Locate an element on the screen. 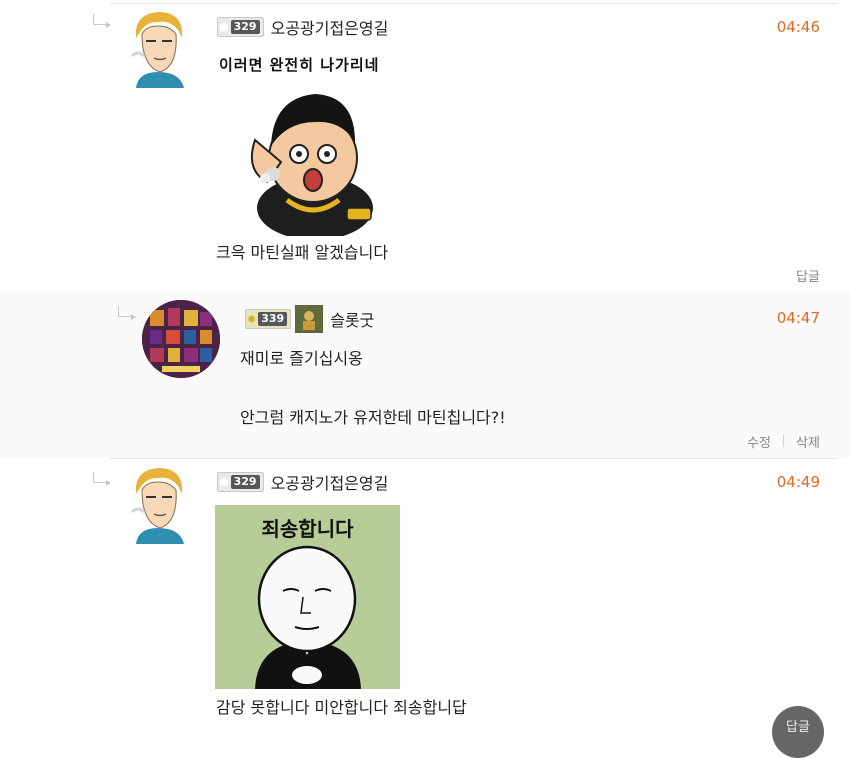  comment-text-line: 재미로 즐기십시옹 is located at coordinates (301, 358).